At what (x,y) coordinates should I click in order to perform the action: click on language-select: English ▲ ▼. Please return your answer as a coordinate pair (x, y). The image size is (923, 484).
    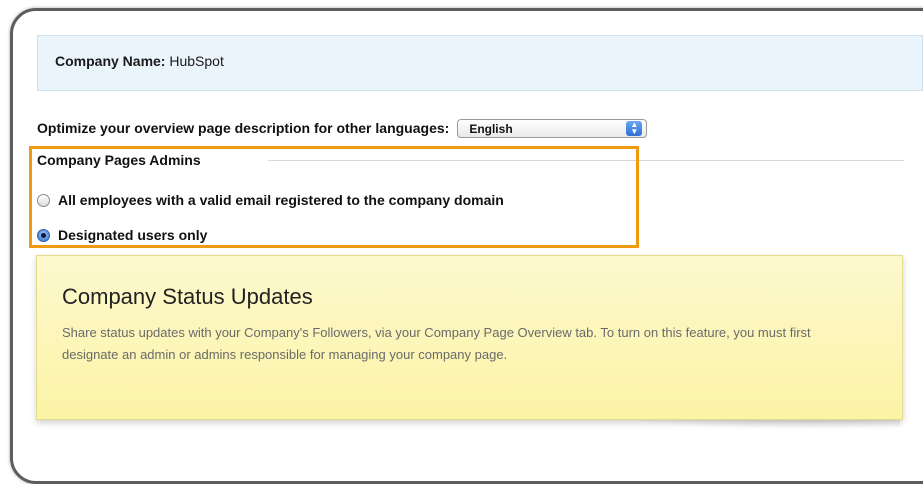
    Looking at the image, I should click on (552, 128).